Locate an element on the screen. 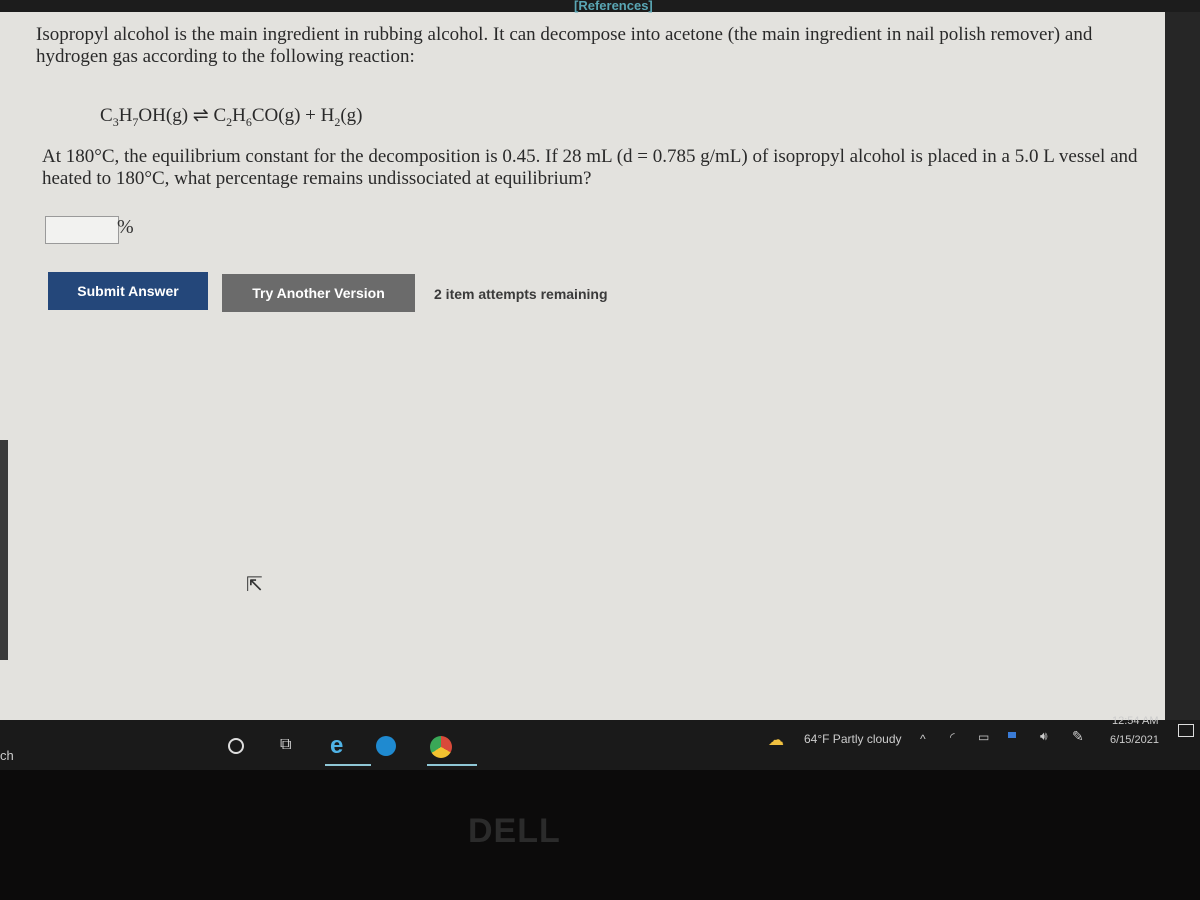 The image size is (1200, 900). submit-answer-button: Submit Answer is located at coordinates (128, 291).